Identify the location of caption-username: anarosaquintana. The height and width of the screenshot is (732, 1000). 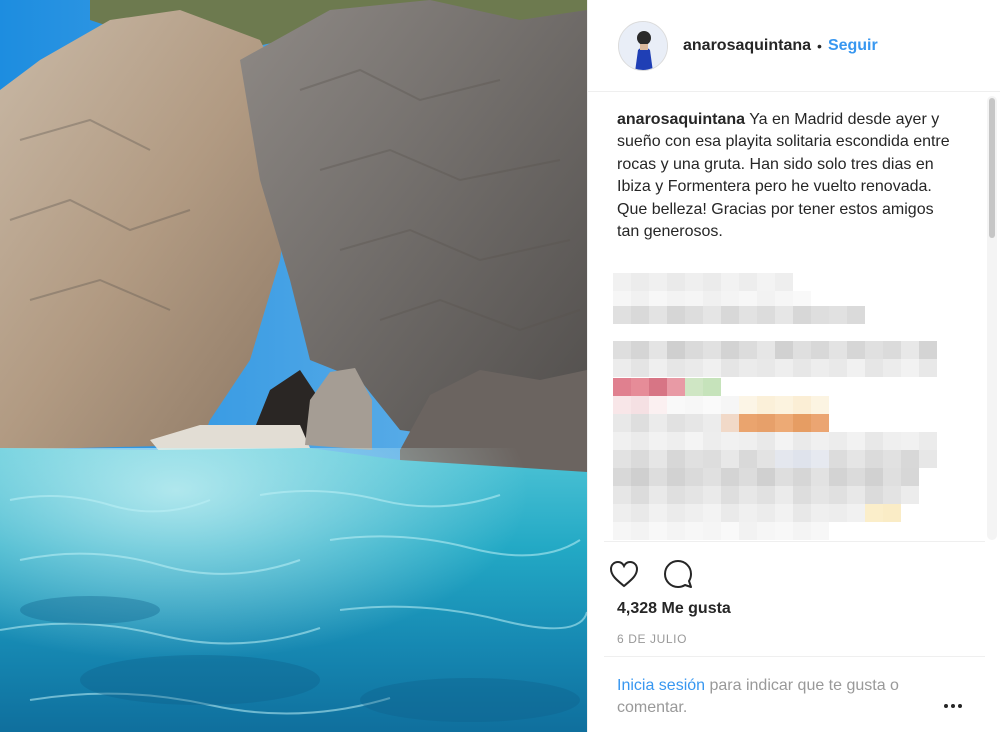
(681, 119).